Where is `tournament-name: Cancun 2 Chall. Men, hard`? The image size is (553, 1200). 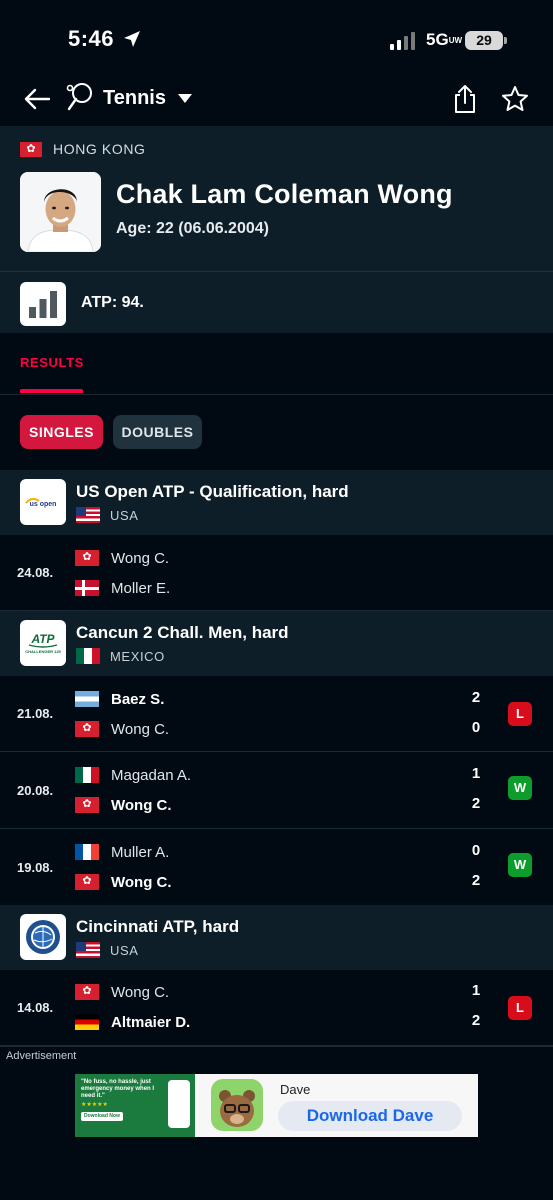
tournament-name: Cancun 2 Chall. Men, hard is located at coordinates (182, 632).